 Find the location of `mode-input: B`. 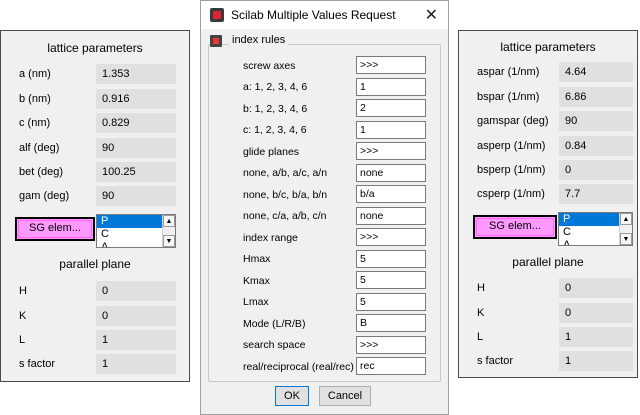

mode-input: B is located at coordinates (391, 323).